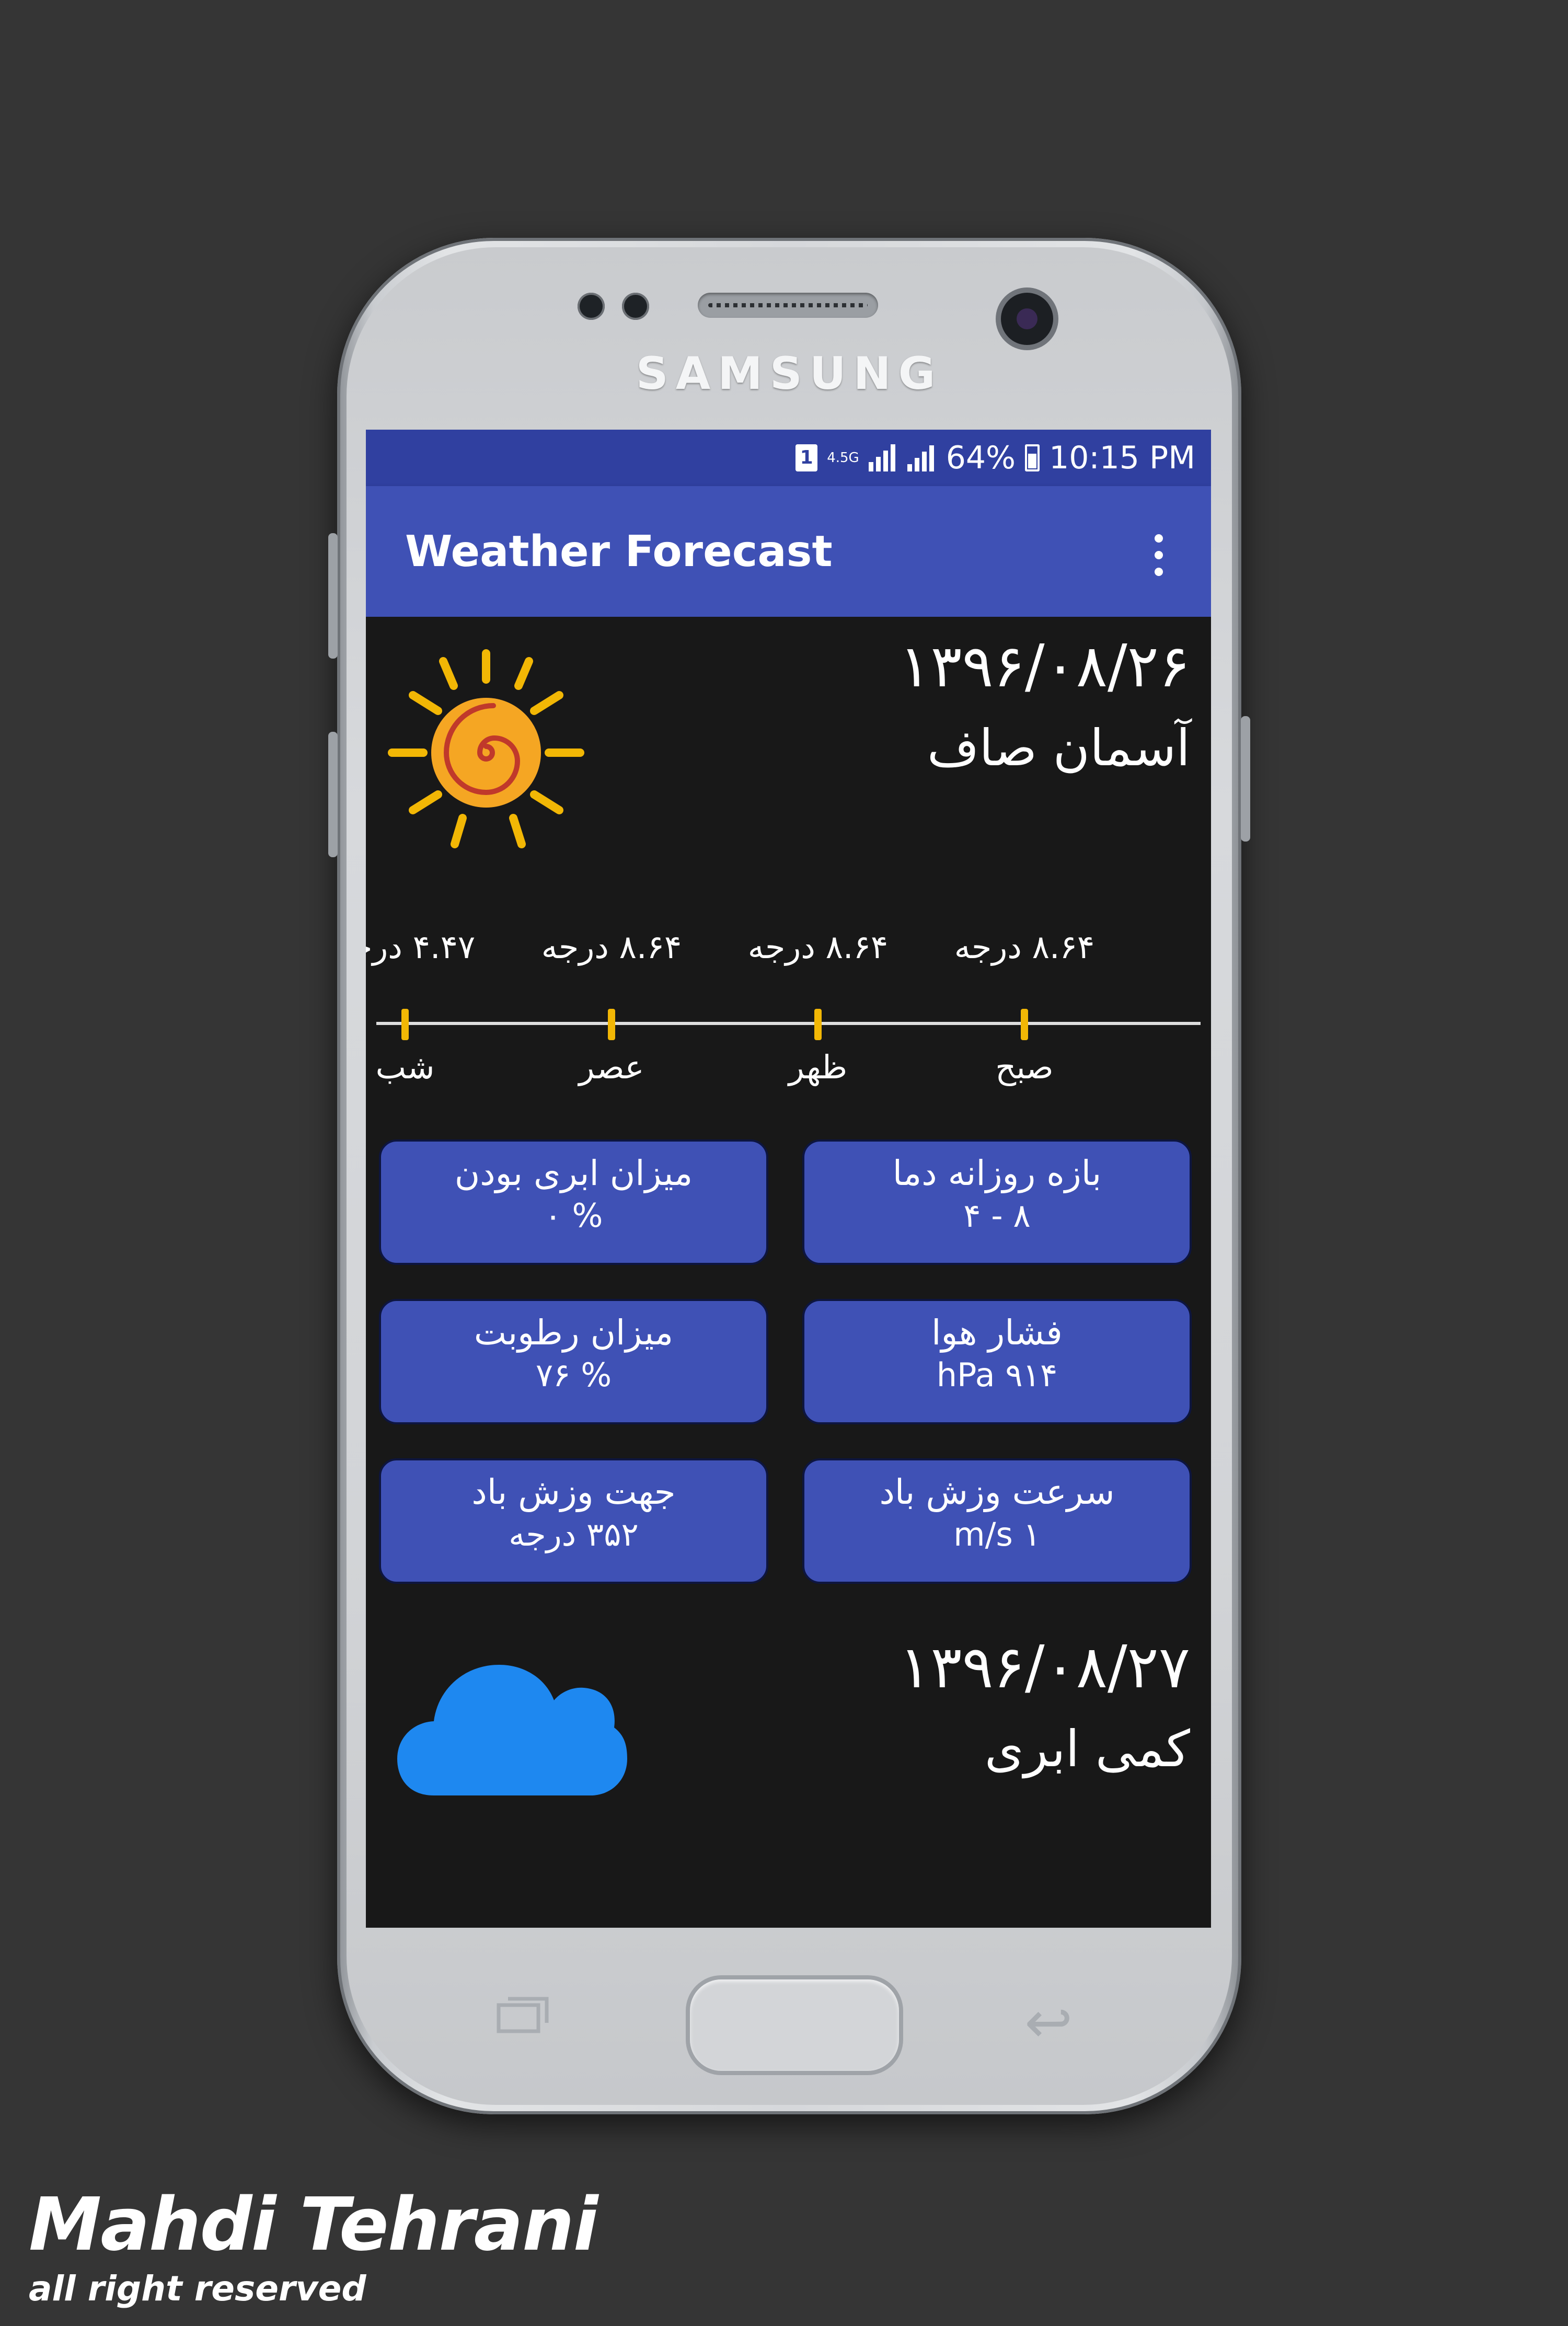 This screenshot has width=1568, height=2326. I want to click on card-value: ۳۵۲ درجه, so click(574, 1534).